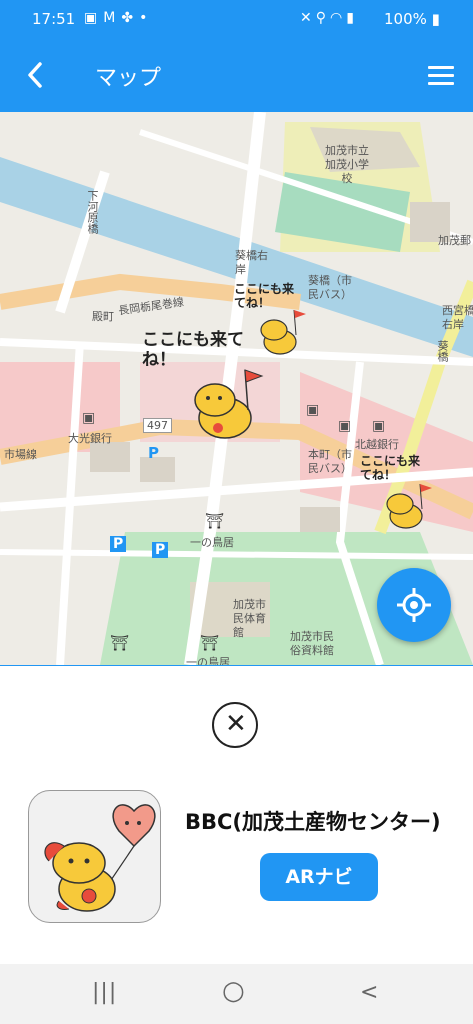  I want to click on map-label-tonomachi: 殿町, so click(103, 316).